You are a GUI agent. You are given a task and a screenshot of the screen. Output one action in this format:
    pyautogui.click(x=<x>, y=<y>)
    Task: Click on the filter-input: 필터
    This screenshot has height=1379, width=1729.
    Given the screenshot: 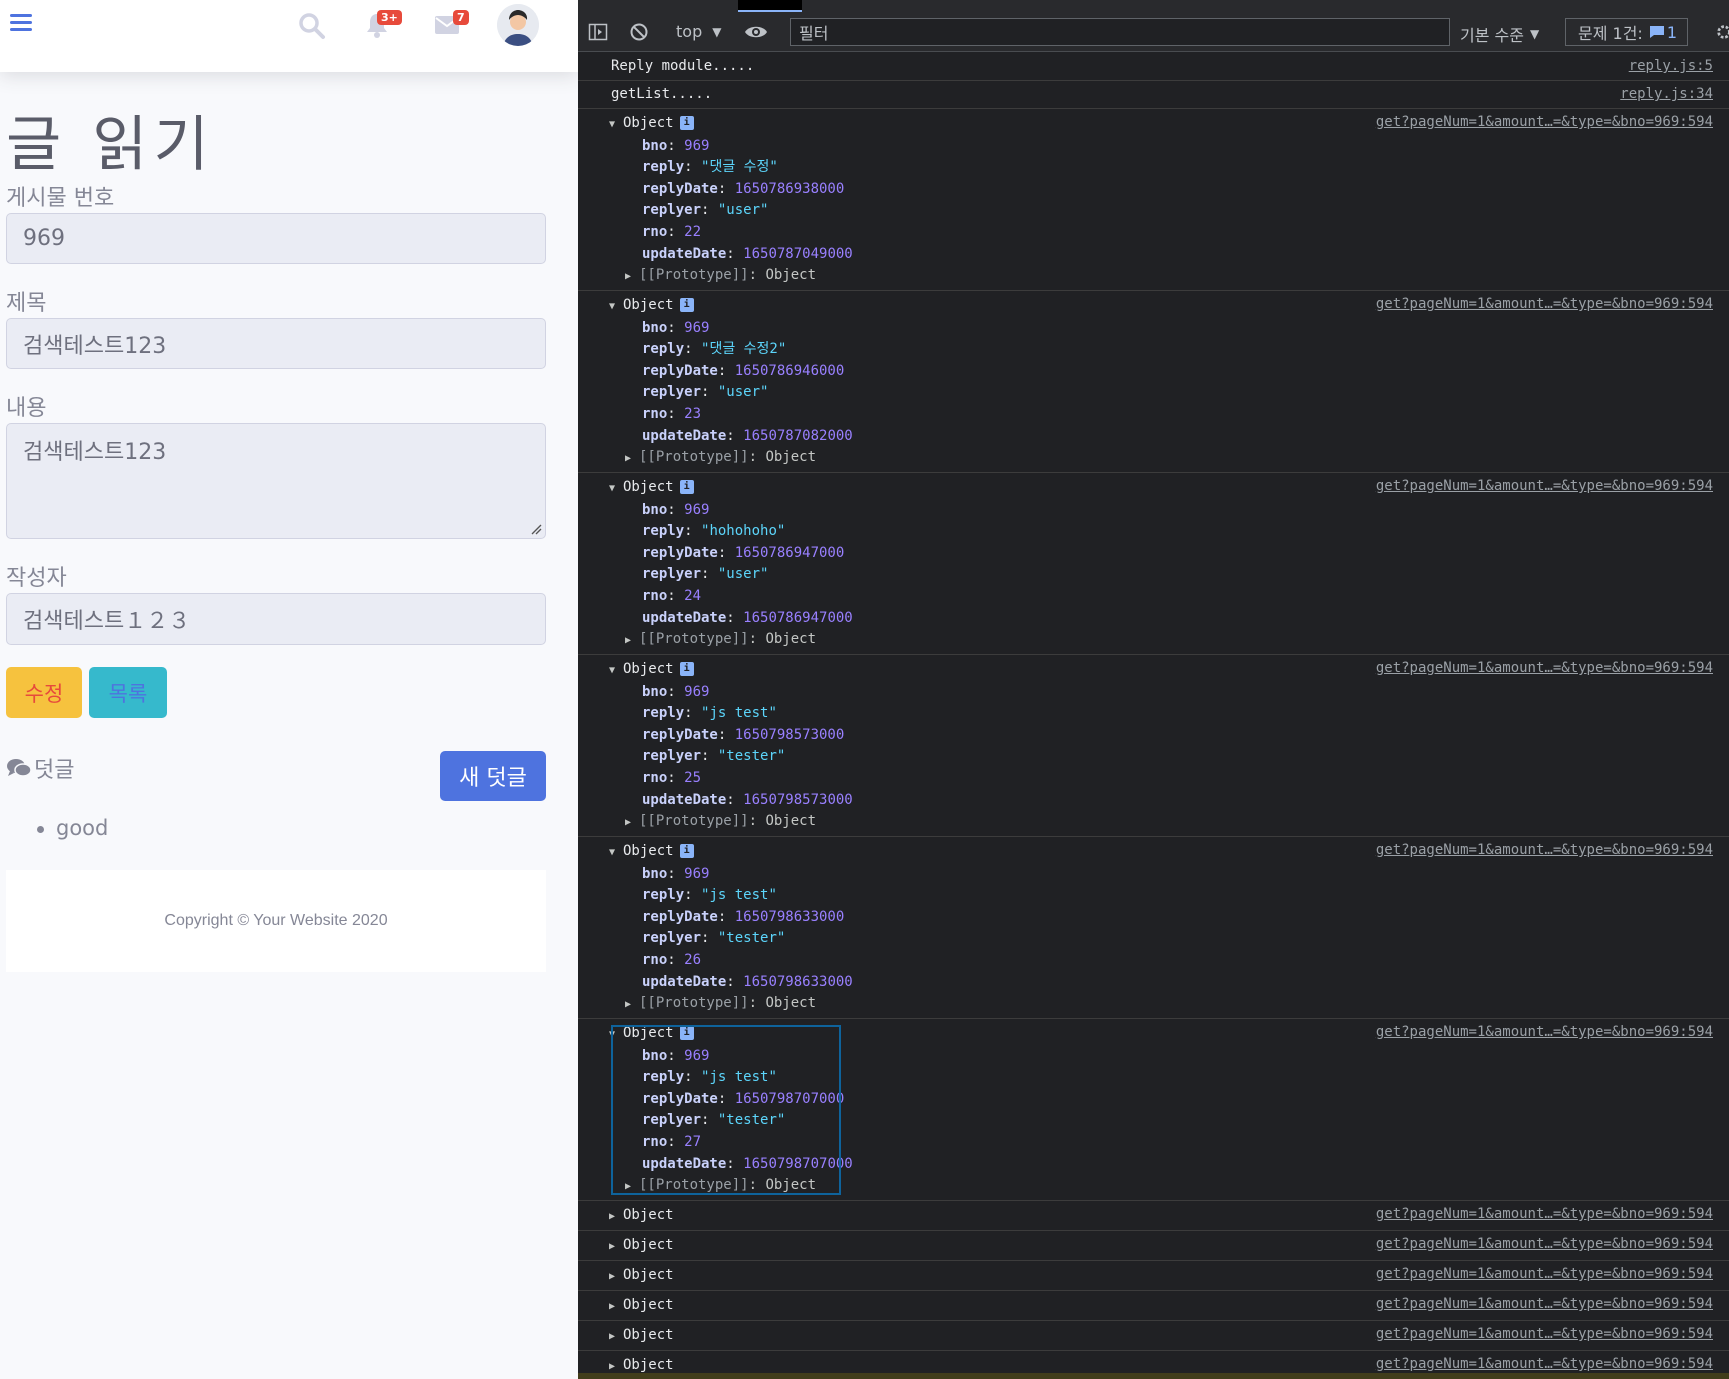 What is the action you would take?
    pyautogui.click(x=1120, y=32)
    